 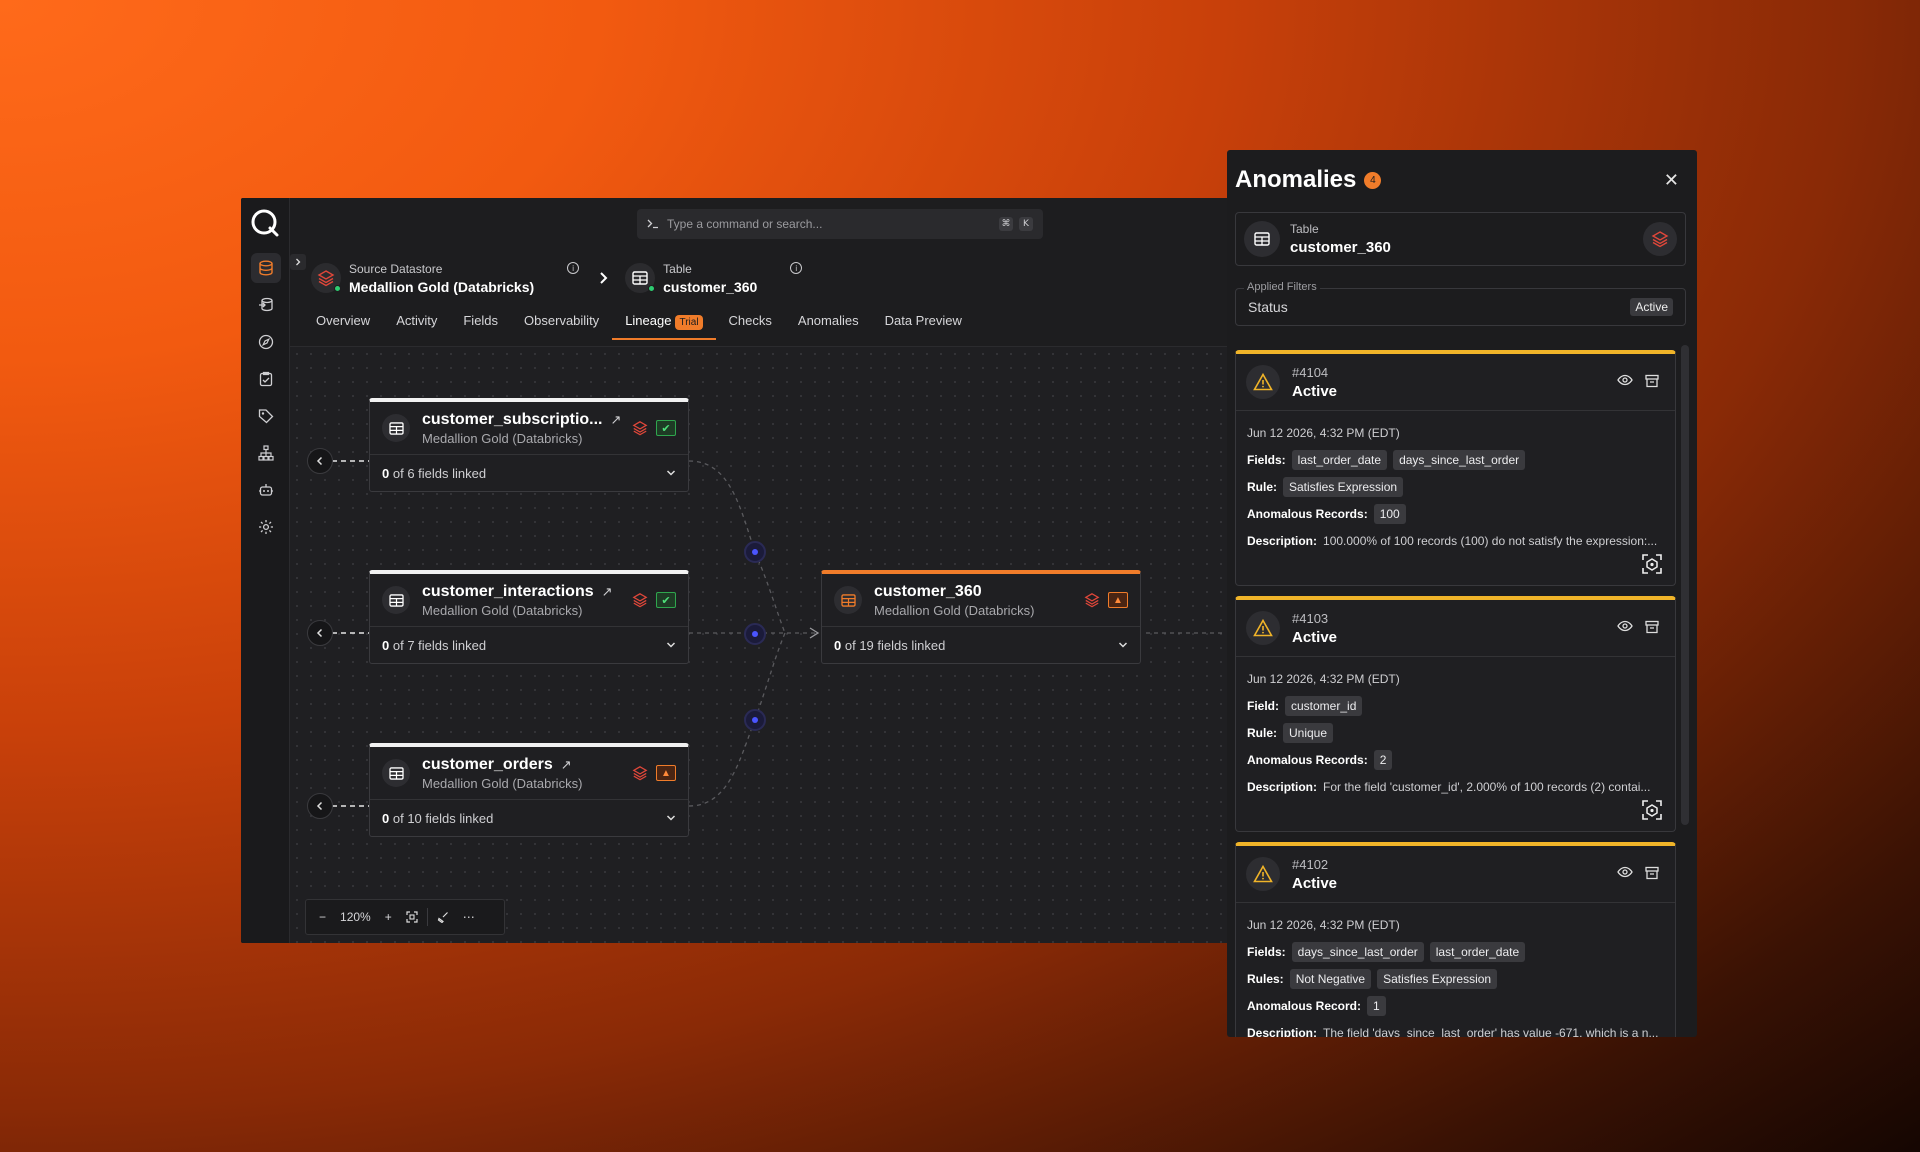 I want to click on node-name: customer_orders, so click(x=487, y=764).